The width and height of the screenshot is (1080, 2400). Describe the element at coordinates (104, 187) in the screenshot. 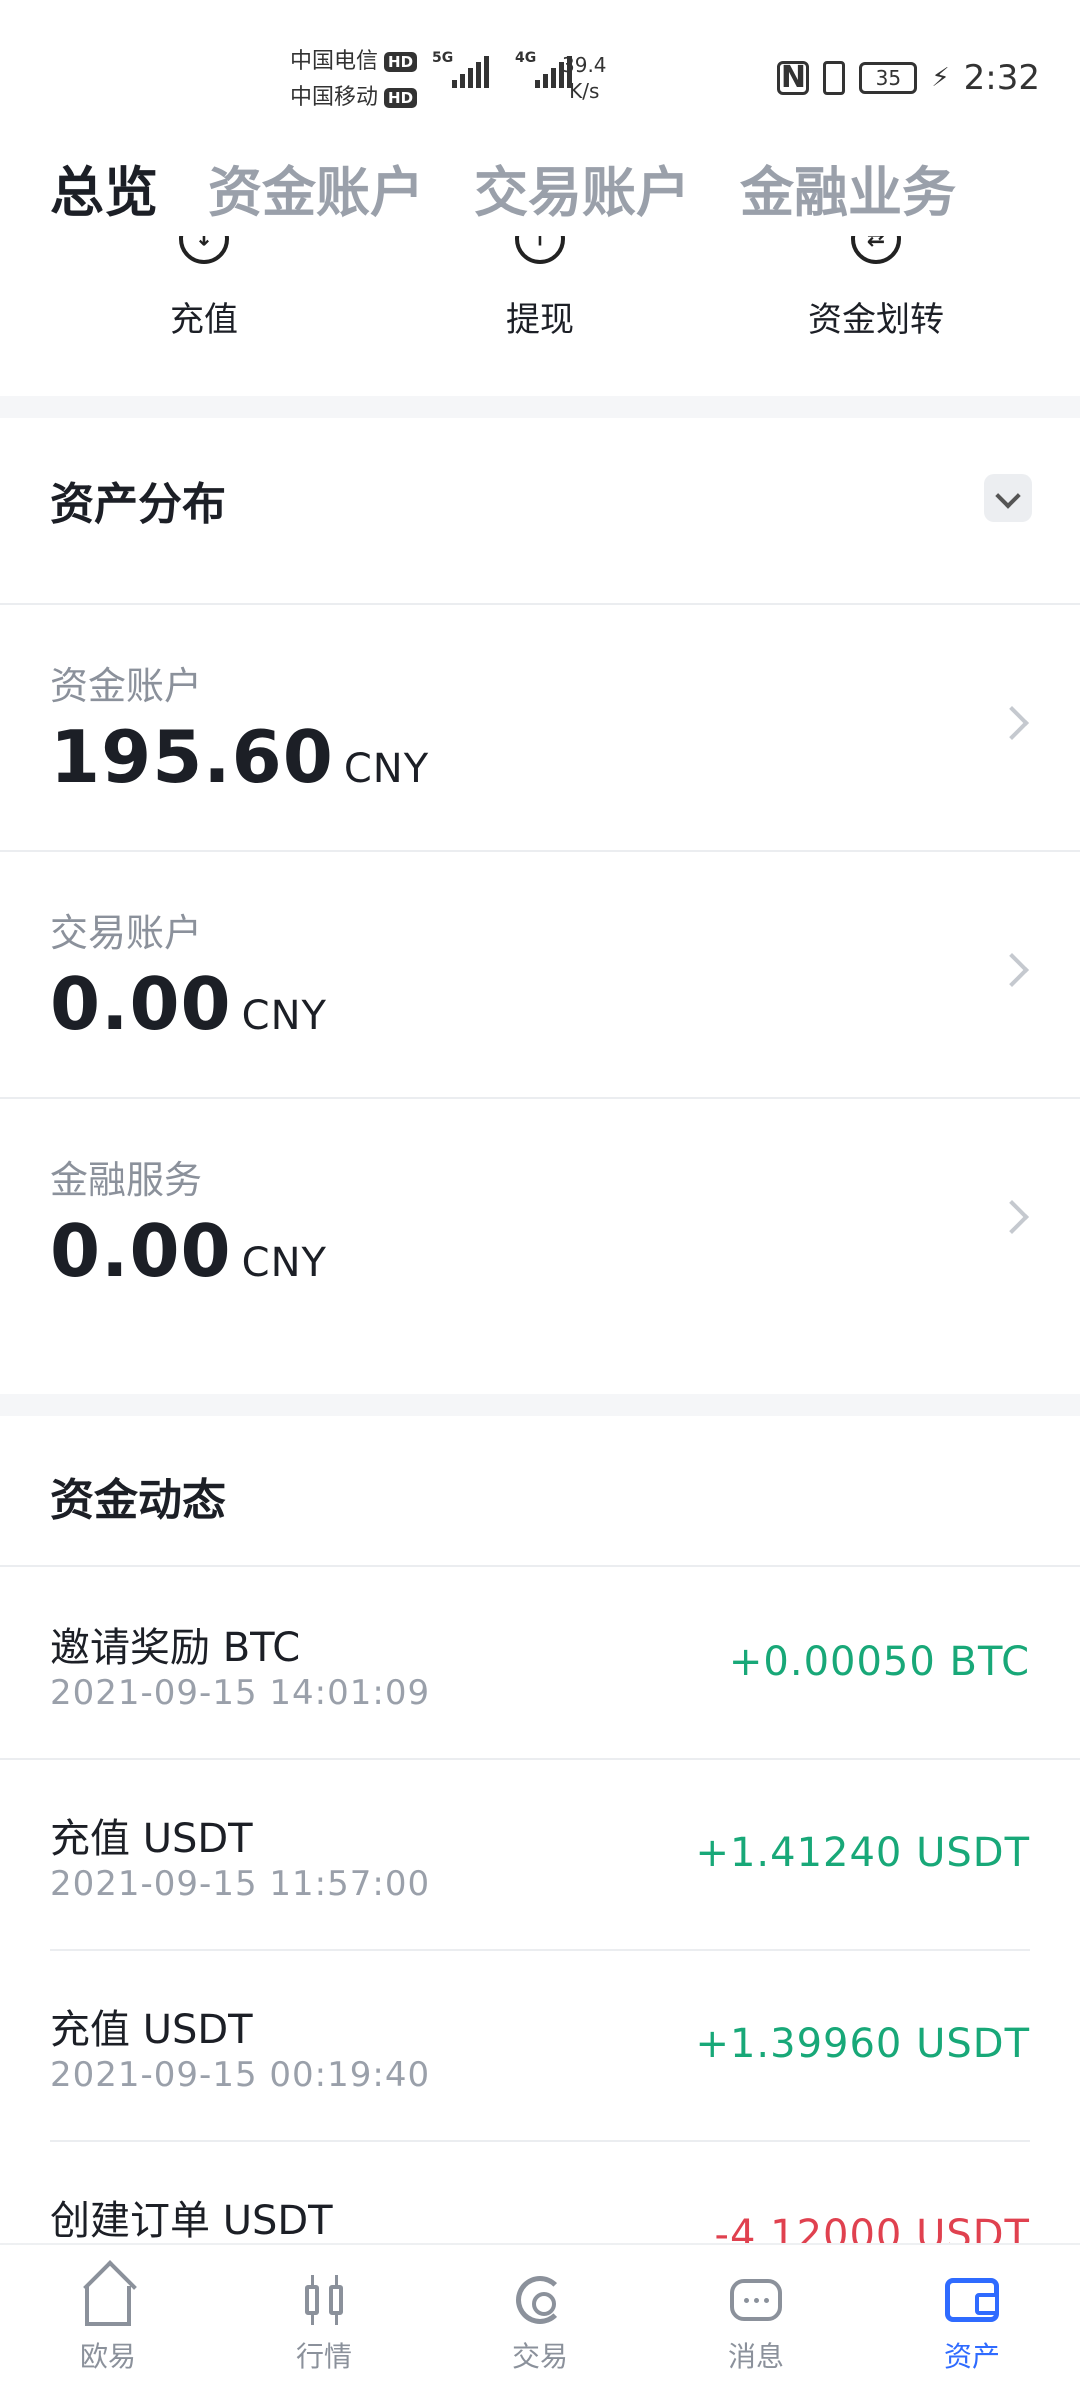

I see `tab-overview: 总览` at that location.